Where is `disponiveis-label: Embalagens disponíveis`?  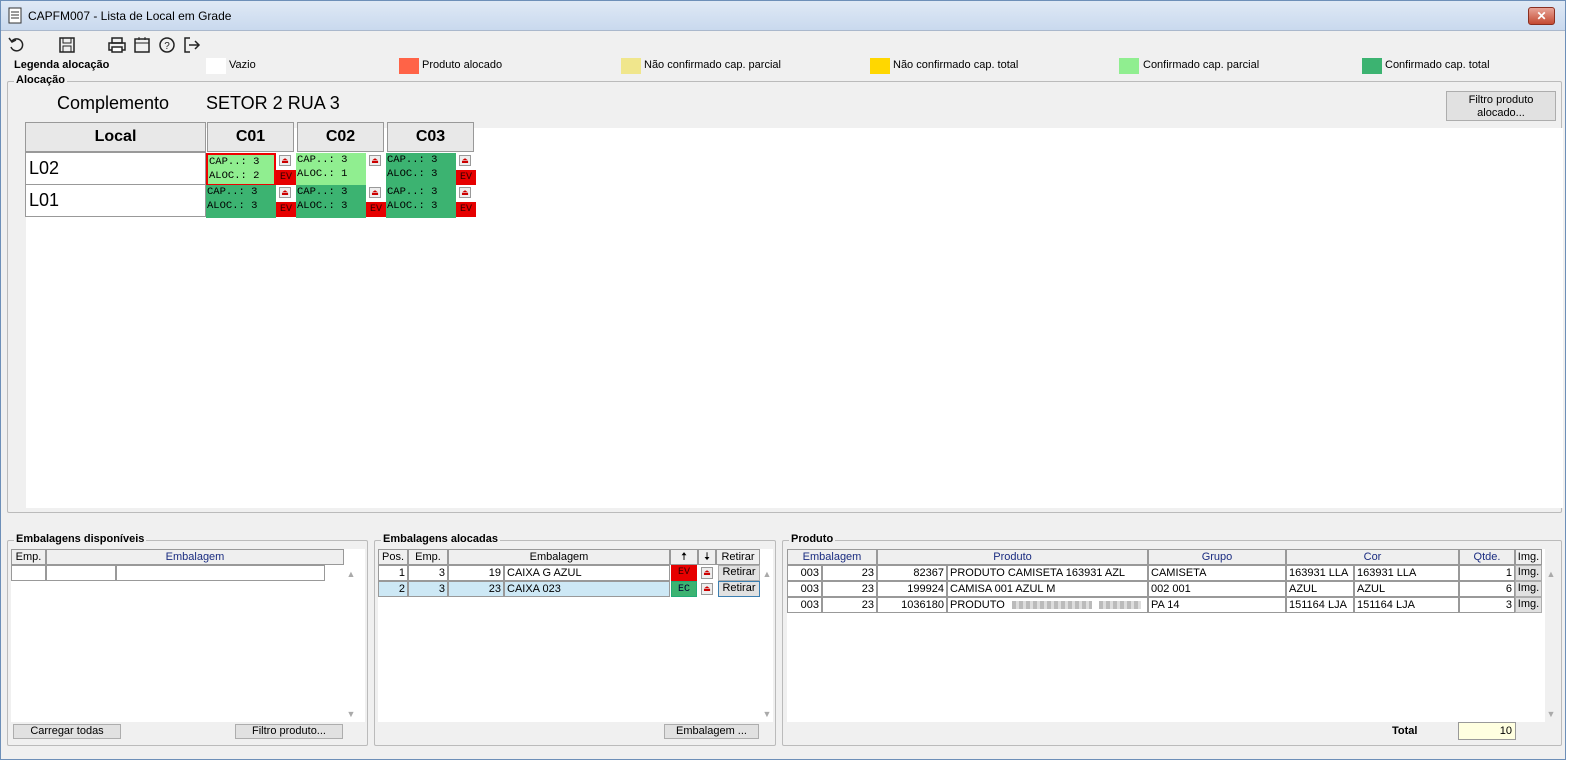
disponiveis-label: Embalagens disponíveis is located at coordinates (80, 539).